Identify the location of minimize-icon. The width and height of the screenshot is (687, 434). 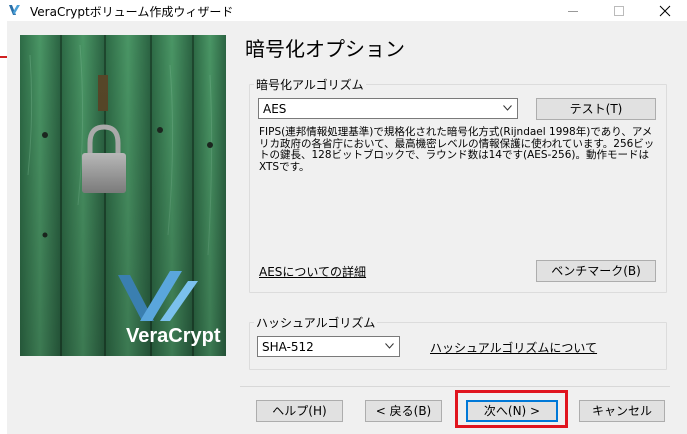
(573, 11).